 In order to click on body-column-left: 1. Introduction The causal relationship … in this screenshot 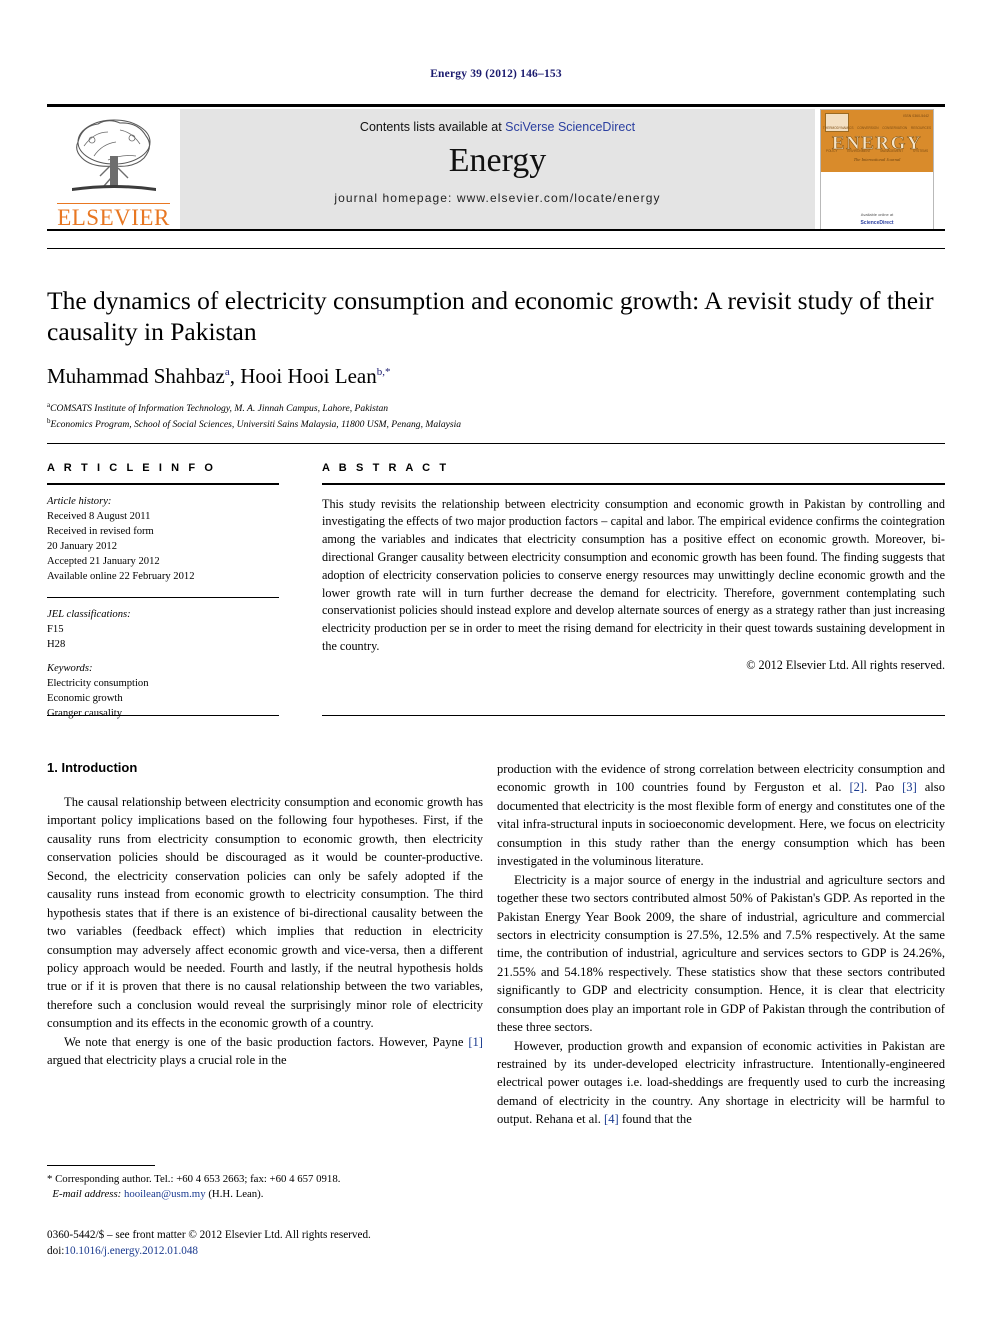, I will do `click(265, 915)`.